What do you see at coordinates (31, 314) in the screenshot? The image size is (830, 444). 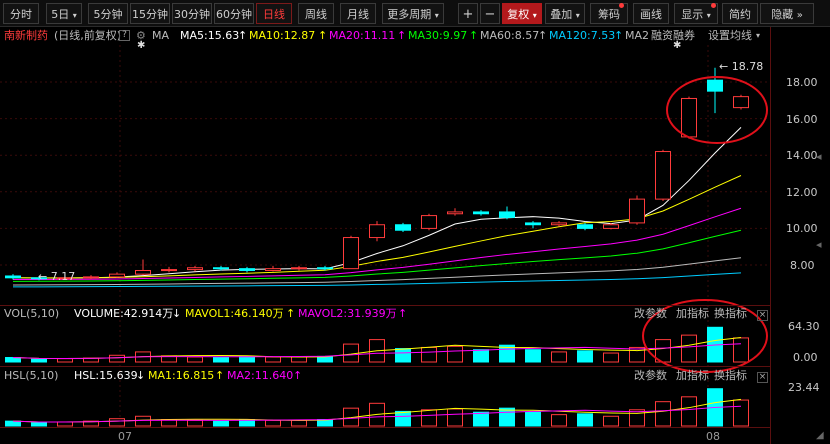 I see `vol-title: VOL(5,10)` at bounding box center [31, 314].